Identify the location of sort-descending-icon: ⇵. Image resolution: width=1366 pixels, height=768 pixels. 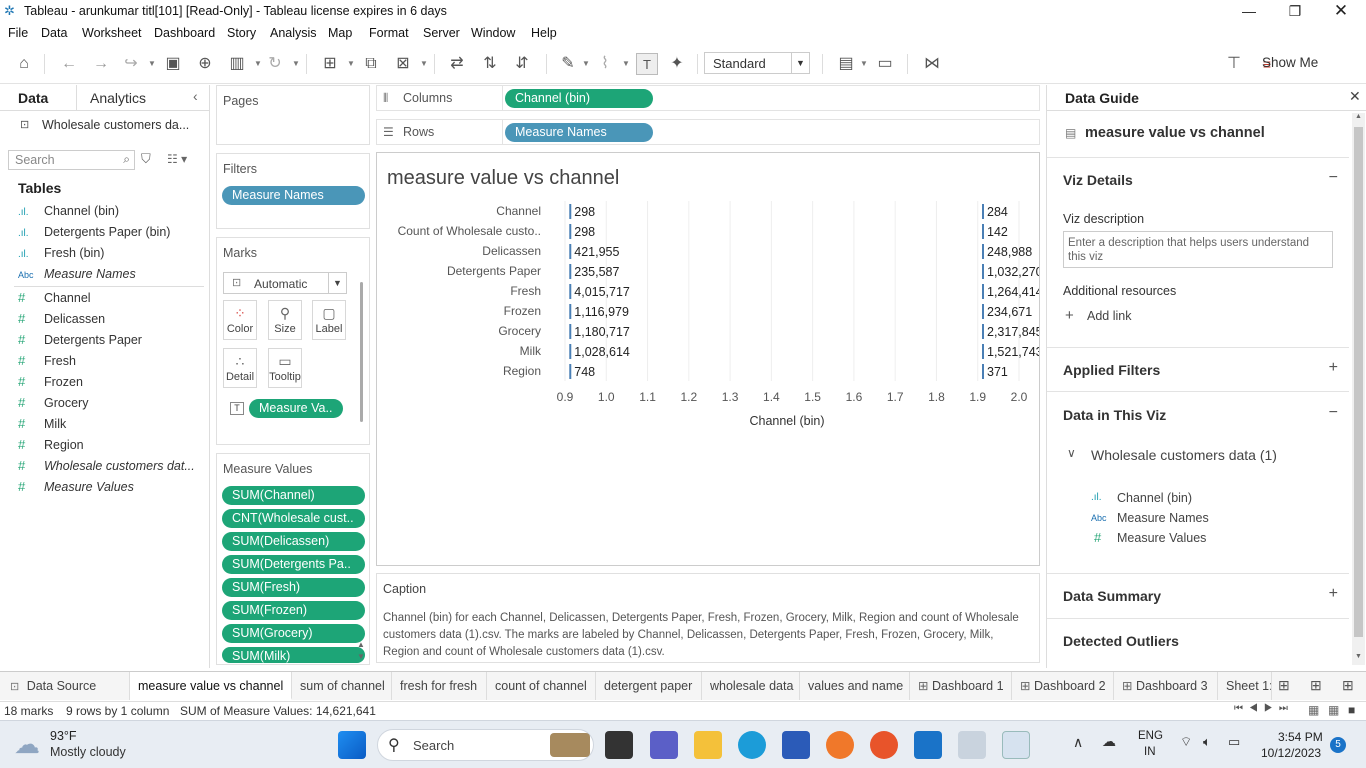
(522, 64).